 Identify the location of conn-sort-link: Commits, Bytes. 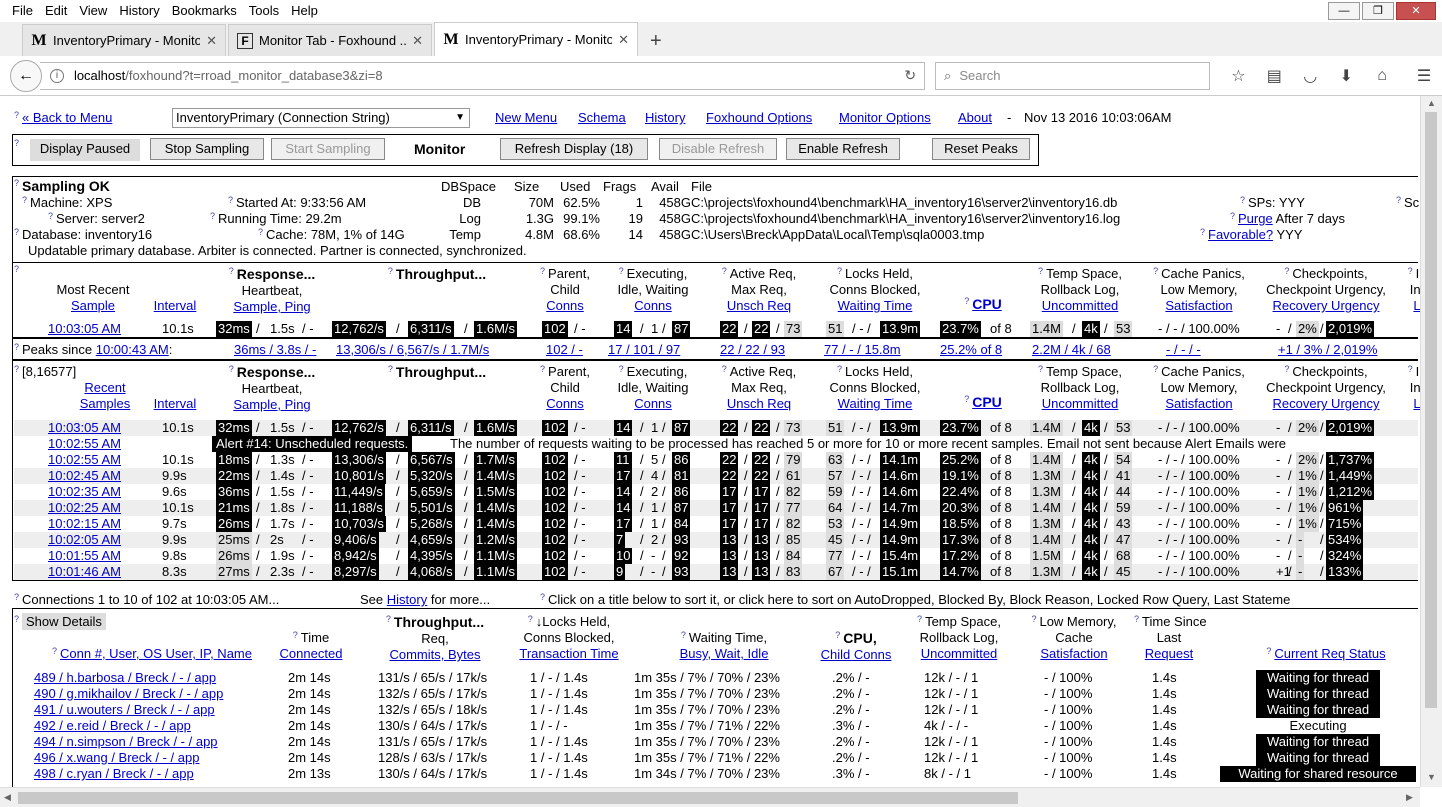
(434, 654).